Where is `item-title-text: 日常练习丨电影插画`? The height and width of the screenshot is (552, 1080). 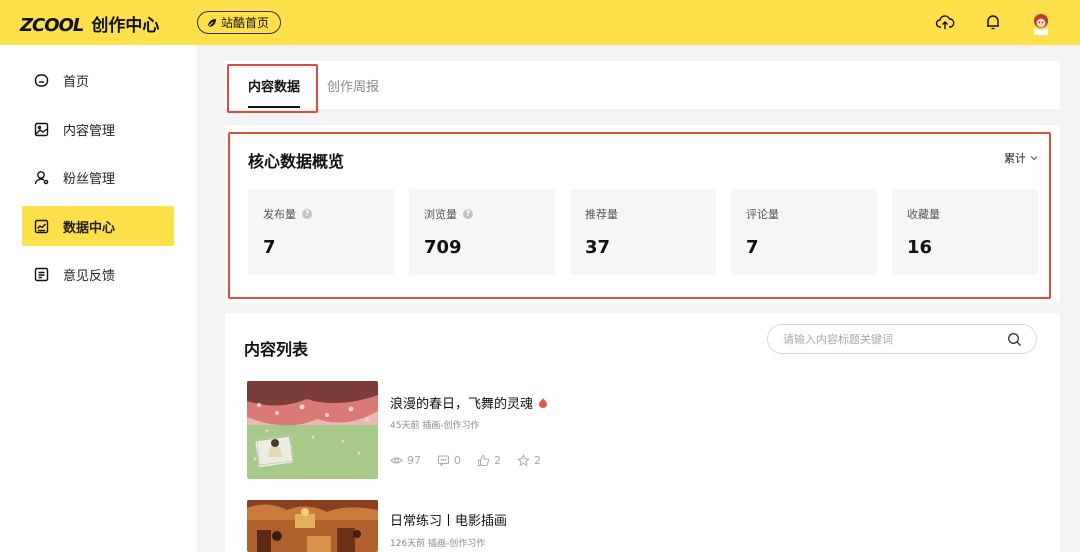 item-title-text: 日常练习丨电影插画 is located at coordinates (449, 521).